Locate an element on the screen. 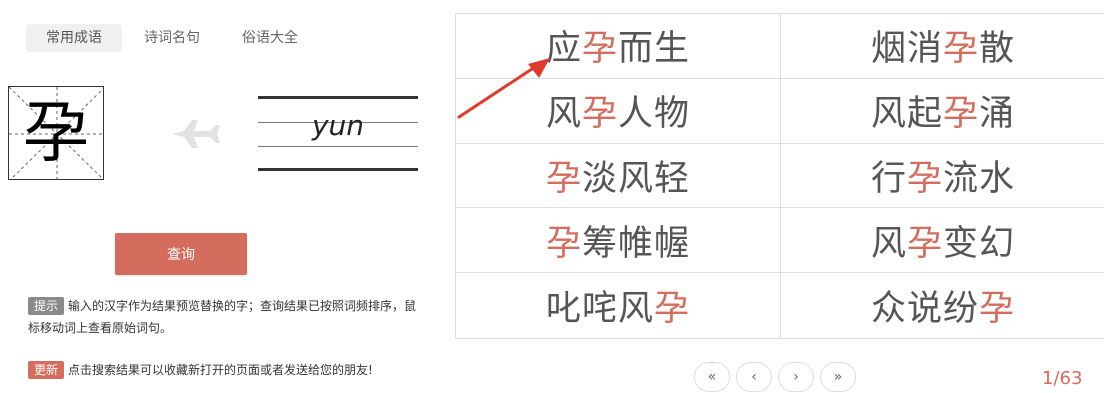  query-button: 查询 is located at coordinates (181, 254).